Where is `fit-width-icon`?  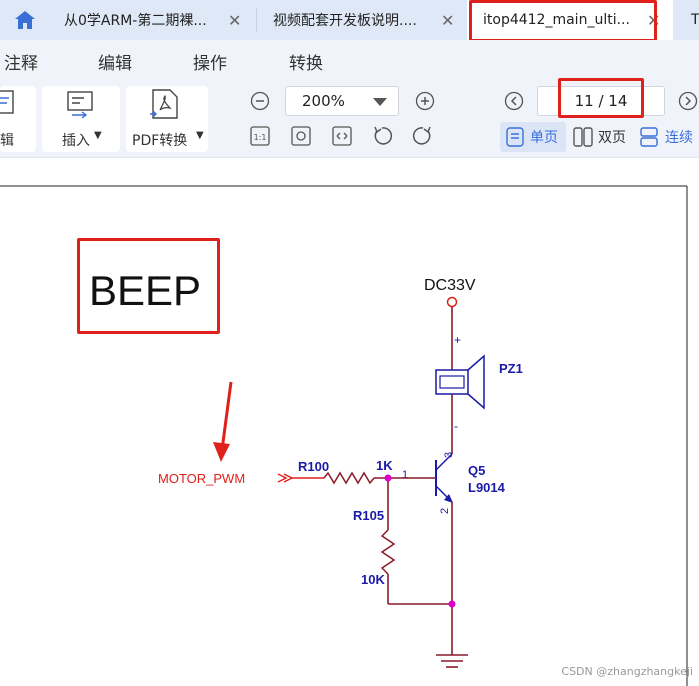
fit-width-icon is located at coordinates (342, 136).